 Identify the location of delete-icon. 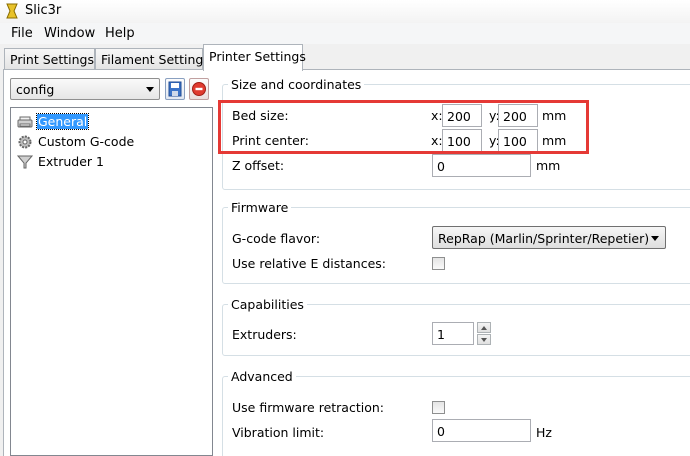
(199, 89).